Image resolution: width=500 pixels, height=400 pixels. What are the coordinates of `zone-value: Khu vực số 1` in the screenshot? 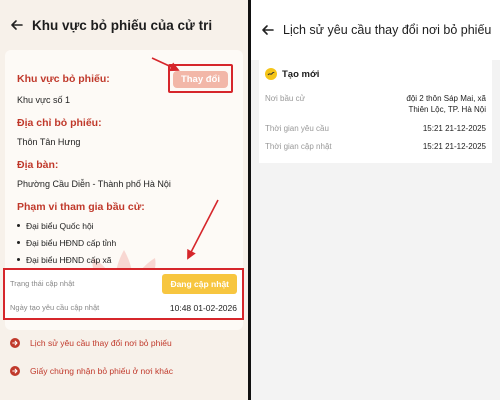 It's located at (44, 100).